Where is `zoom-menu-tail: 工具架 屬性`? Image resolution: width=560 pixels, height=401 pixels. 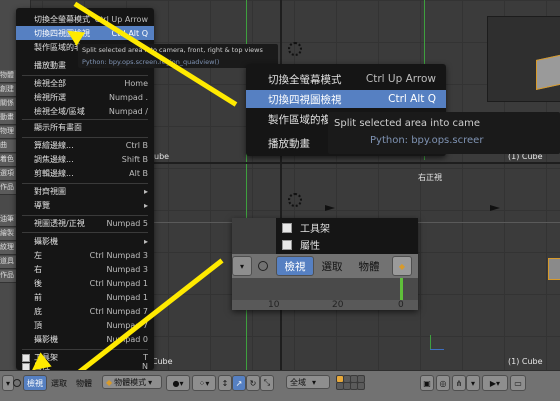 zoom-menu-tail: 工具架 屬性 is located at coordinates (347, 236).